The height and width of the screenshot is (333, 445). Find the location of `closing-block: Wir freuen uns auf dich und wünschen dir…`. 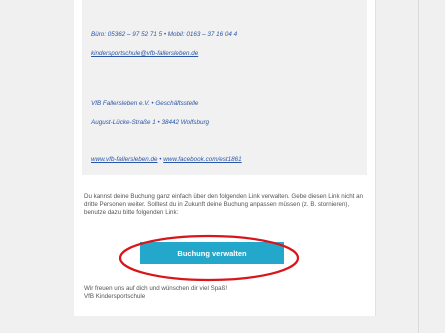

closing-block: Wir freuen uns auf dich und wünschen dir… is located at coordinates (155, 292).